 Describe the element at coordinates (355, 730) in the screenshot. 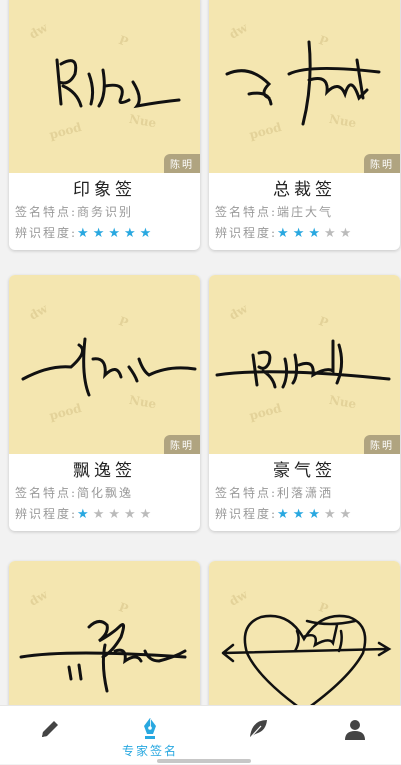

I see `user-icon` at that location.